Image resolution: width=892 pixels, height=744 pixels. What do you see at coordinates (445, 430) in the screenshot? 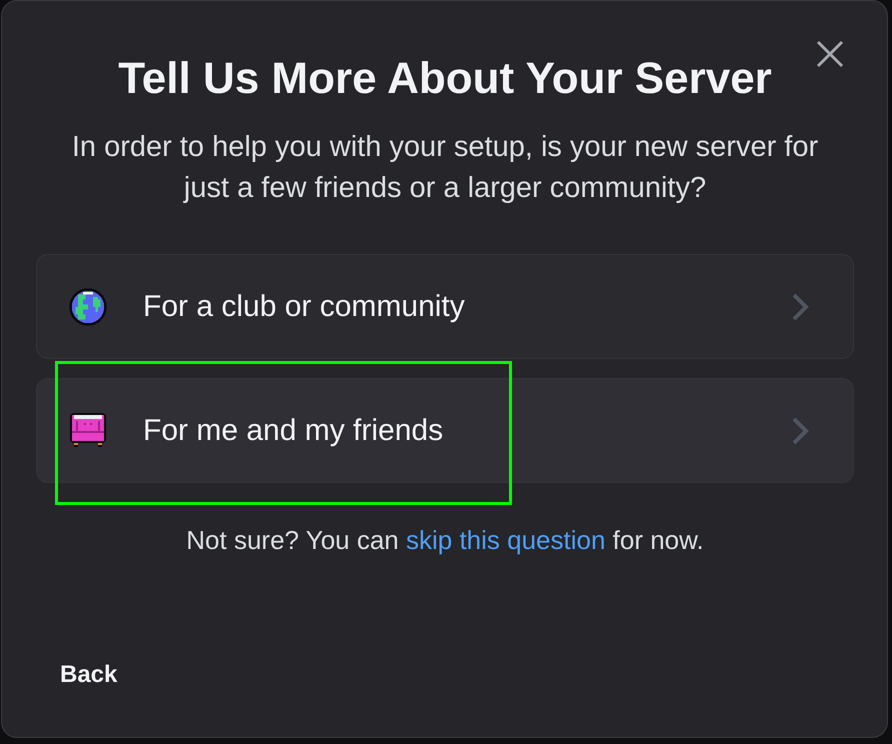
I see `option-button: For me and my friends` at bounding box center [445, 430].